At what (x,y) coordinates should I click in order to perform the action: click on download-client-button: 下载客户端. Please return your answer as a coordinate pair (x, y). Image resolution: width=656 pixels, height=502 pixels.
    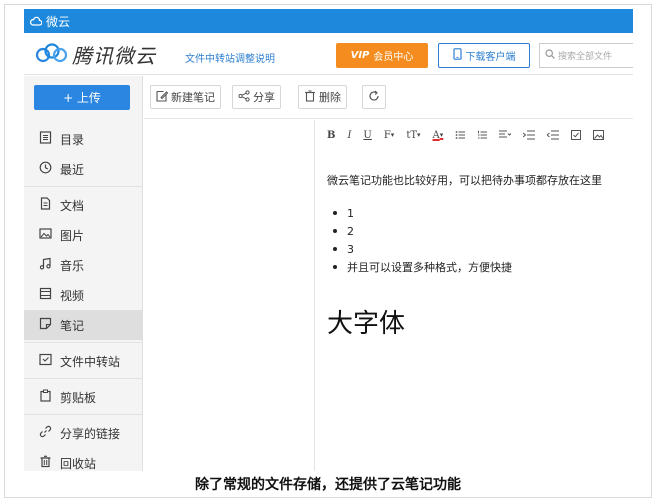
    Looking at the image, I should click on (484, 55).